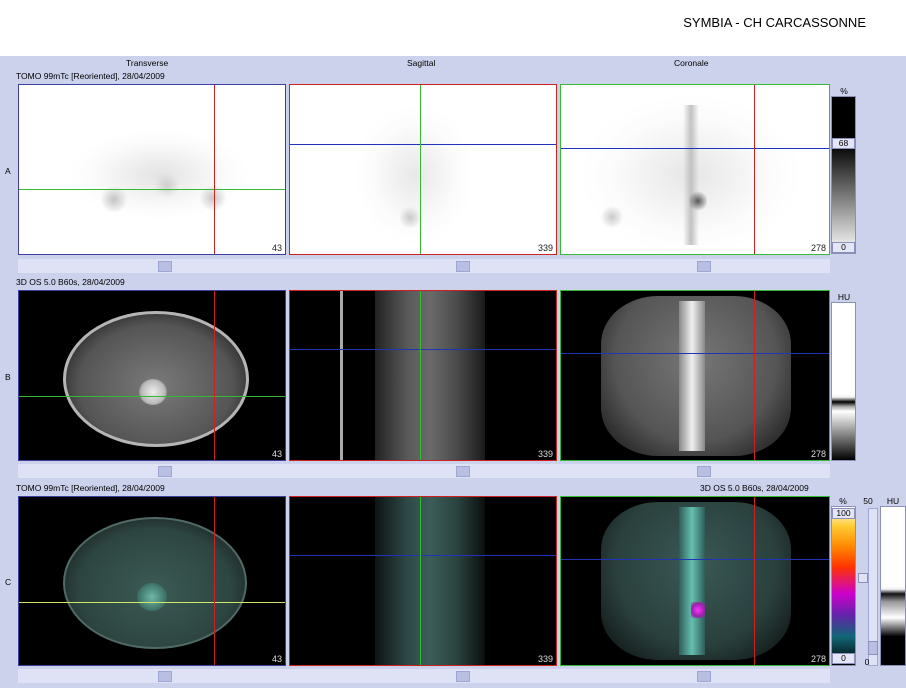 This screenshot has height=688, width=906. What do you see at coordinates (873, 648) in the screenshot?
I see `fusion-blend-thumb` at bounding box center [873, 648].